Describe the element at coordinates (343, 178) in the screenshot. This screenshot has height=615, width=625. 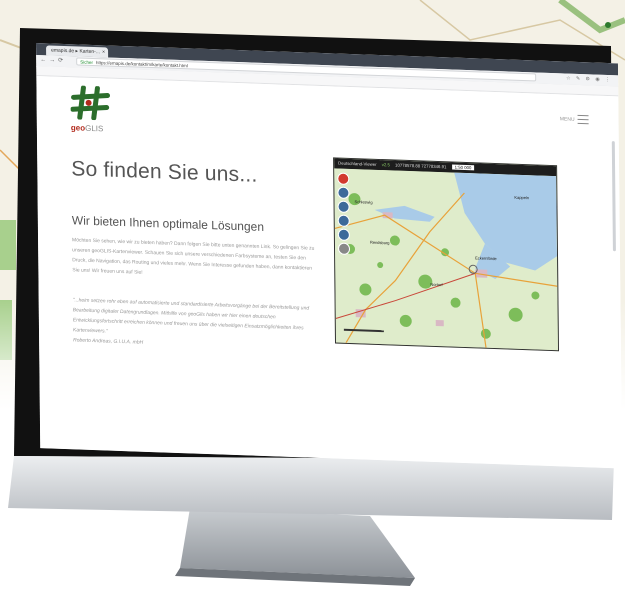
I see `map-home-icon` at that location.